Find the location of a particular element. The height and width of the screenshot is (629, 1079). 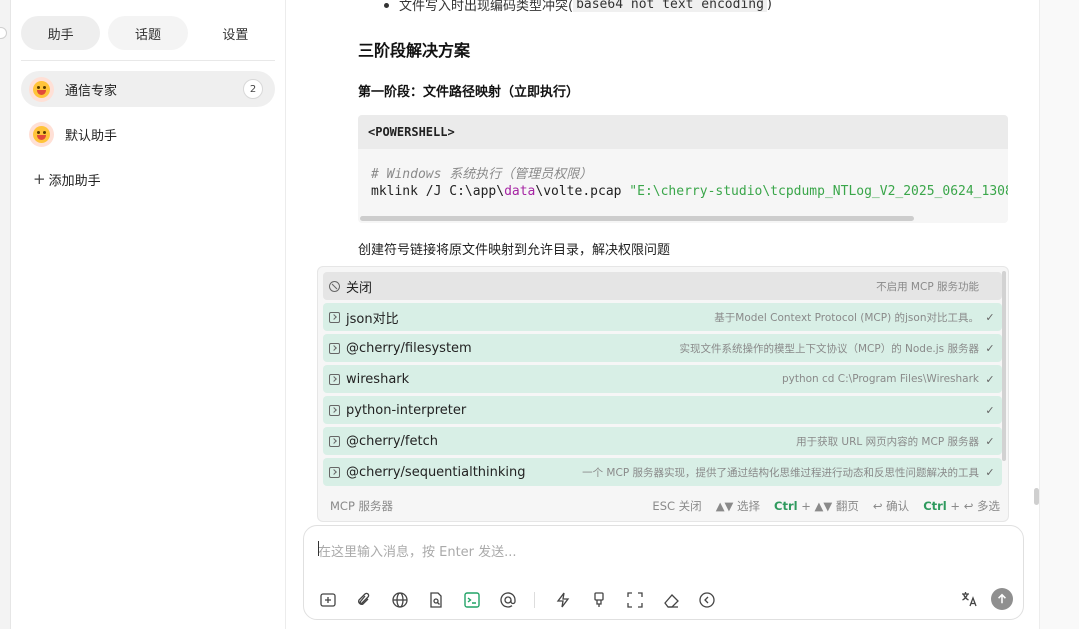

mcp-list-scrollbar is located at coordinates (1004, 366).